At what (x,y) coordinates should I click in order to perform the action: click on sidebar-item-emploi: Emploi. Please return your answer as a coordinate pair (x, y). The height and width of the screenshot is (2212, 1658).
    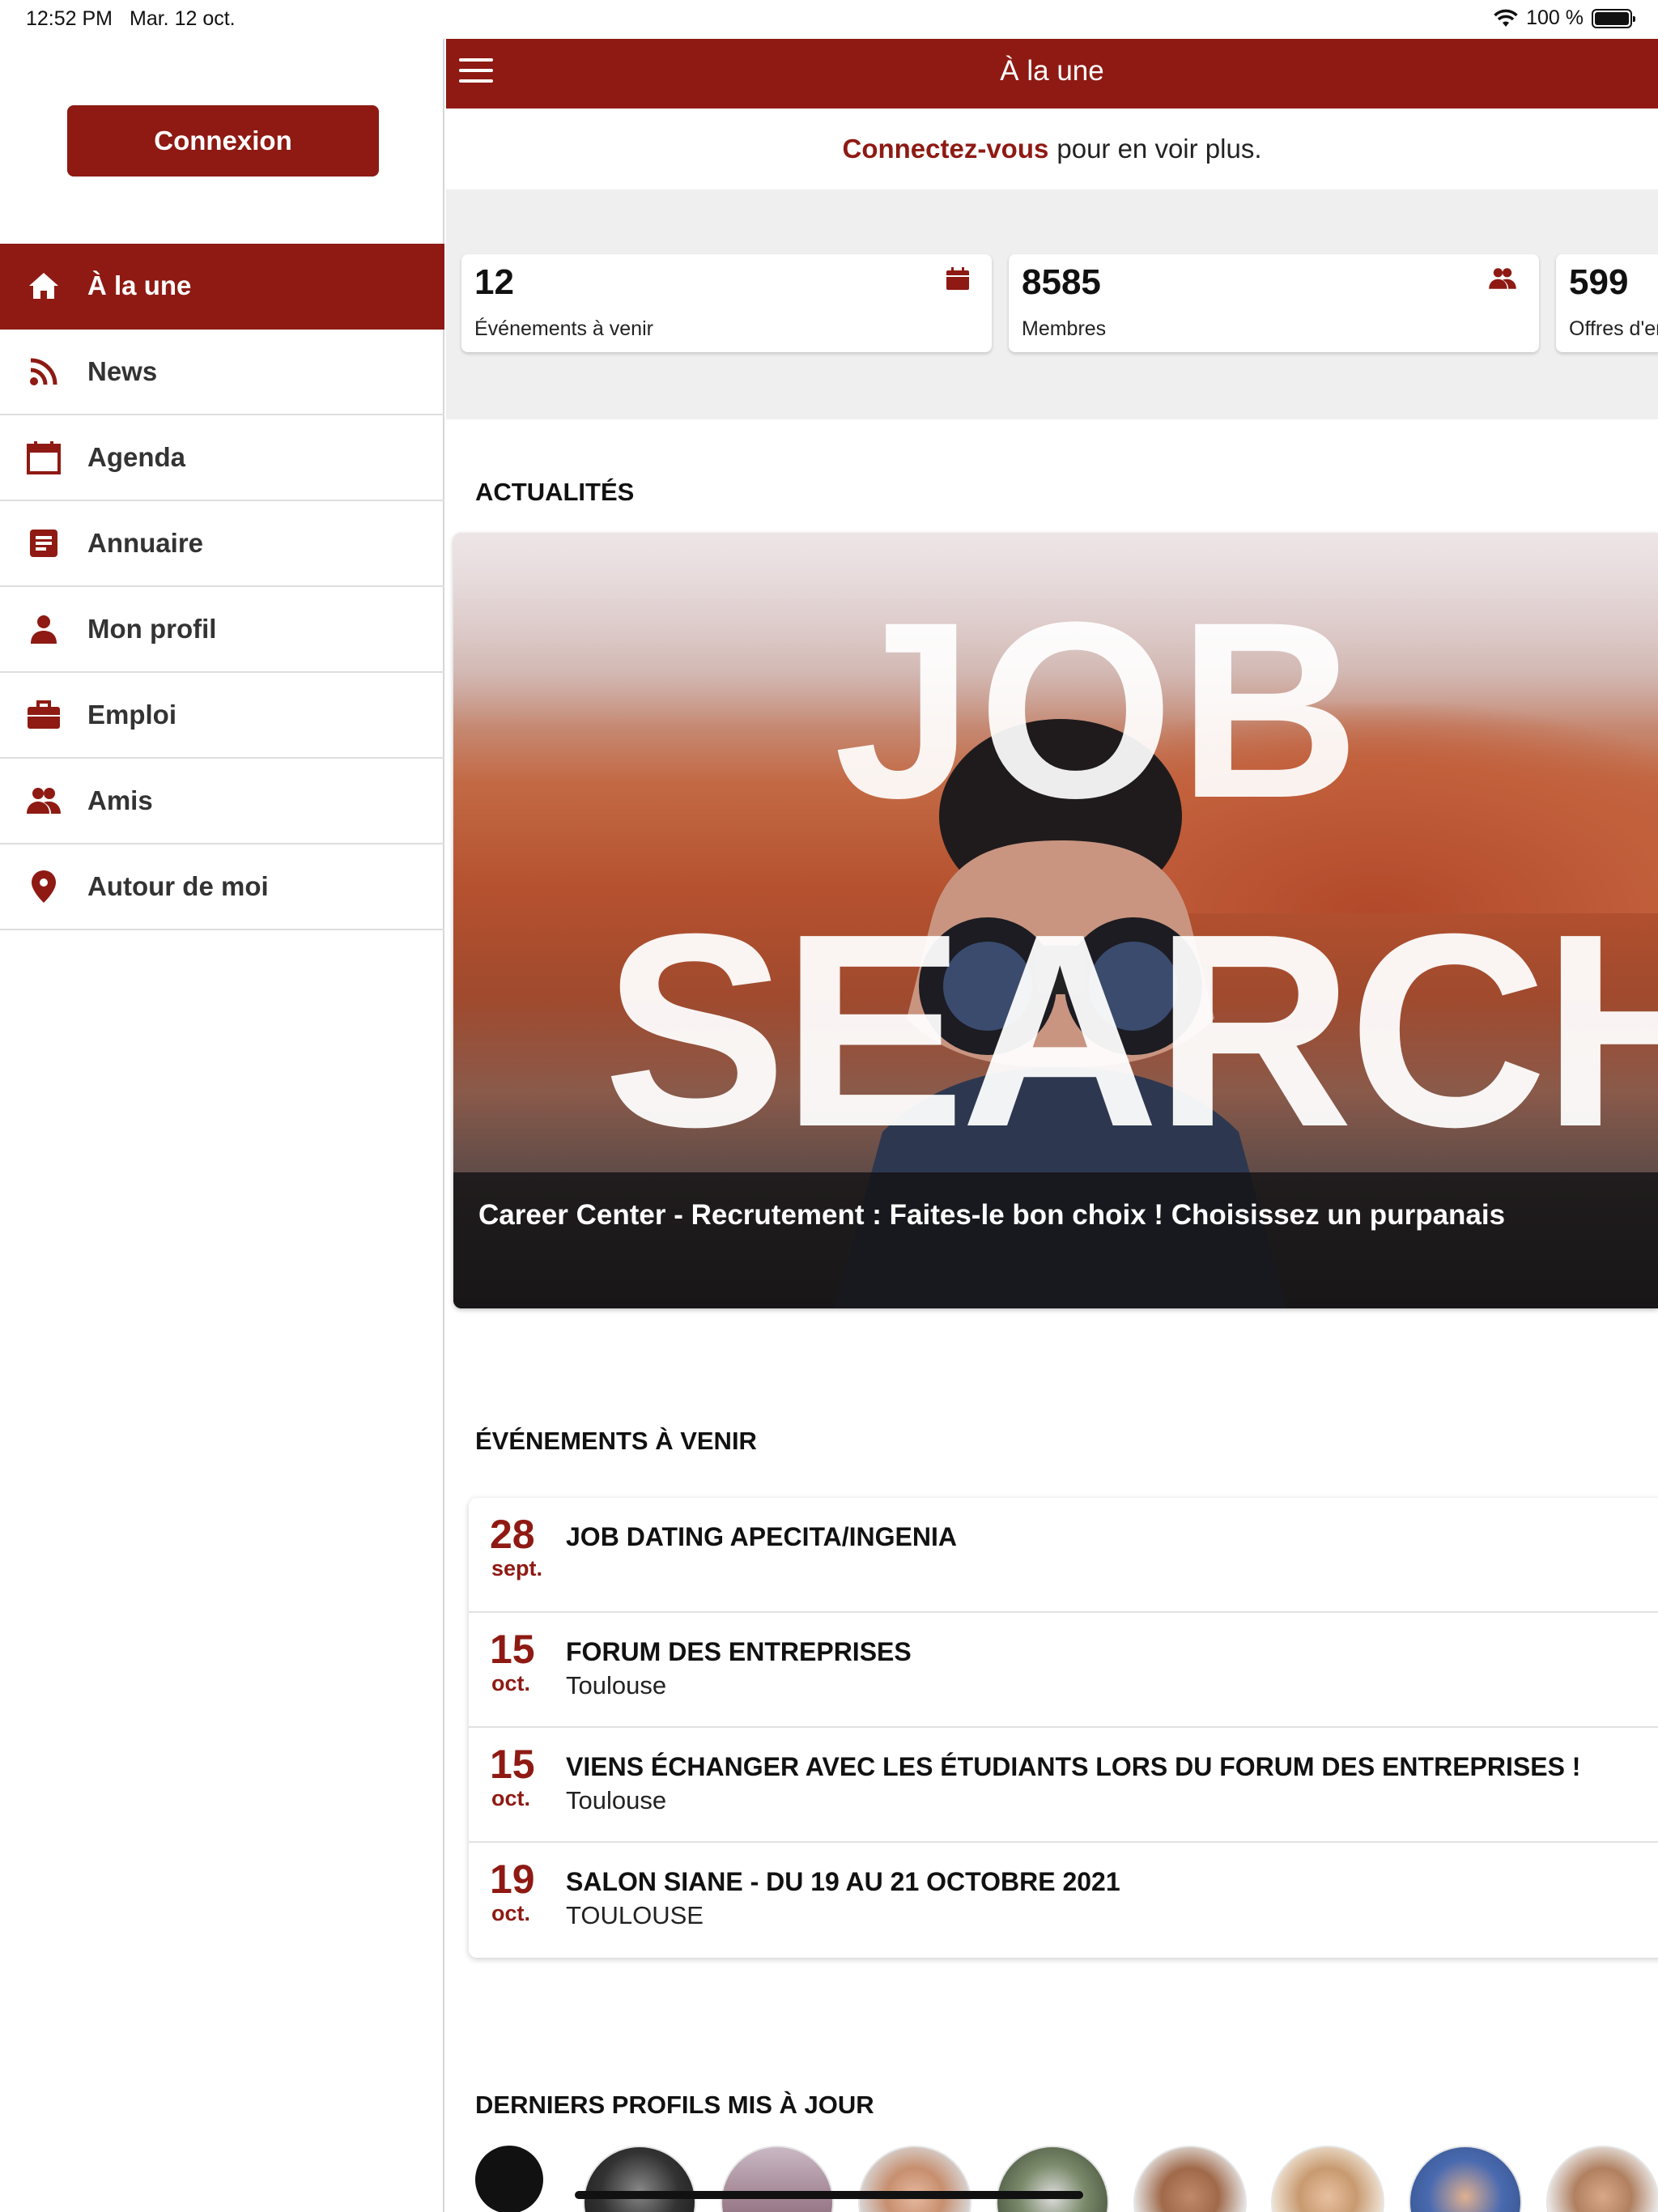
    Looking at the image, I should click on (222, 716).